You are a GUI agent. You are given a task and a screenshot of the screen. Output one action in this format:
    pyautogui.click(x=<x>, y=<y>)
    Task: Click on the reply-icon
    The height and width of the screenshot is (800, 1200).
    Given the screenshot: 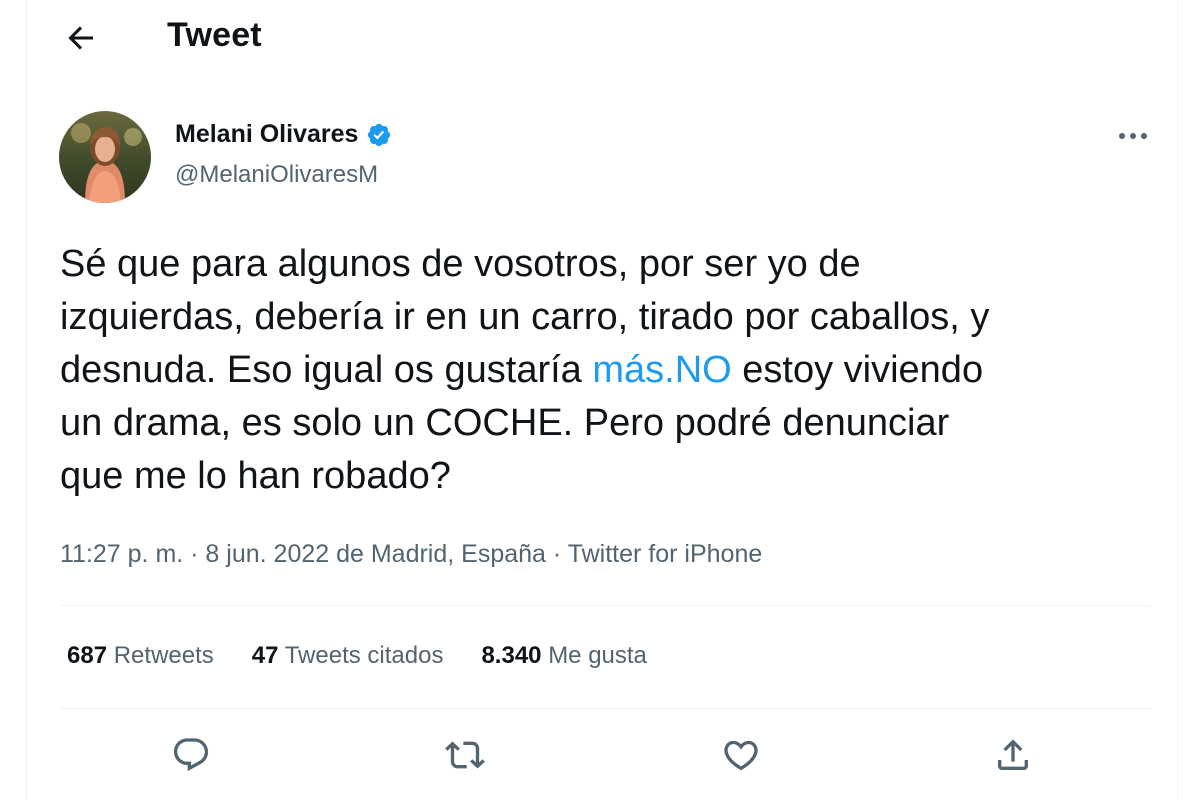 What is the action you would take?
    pyautogui.click(x=191, y=755)
    